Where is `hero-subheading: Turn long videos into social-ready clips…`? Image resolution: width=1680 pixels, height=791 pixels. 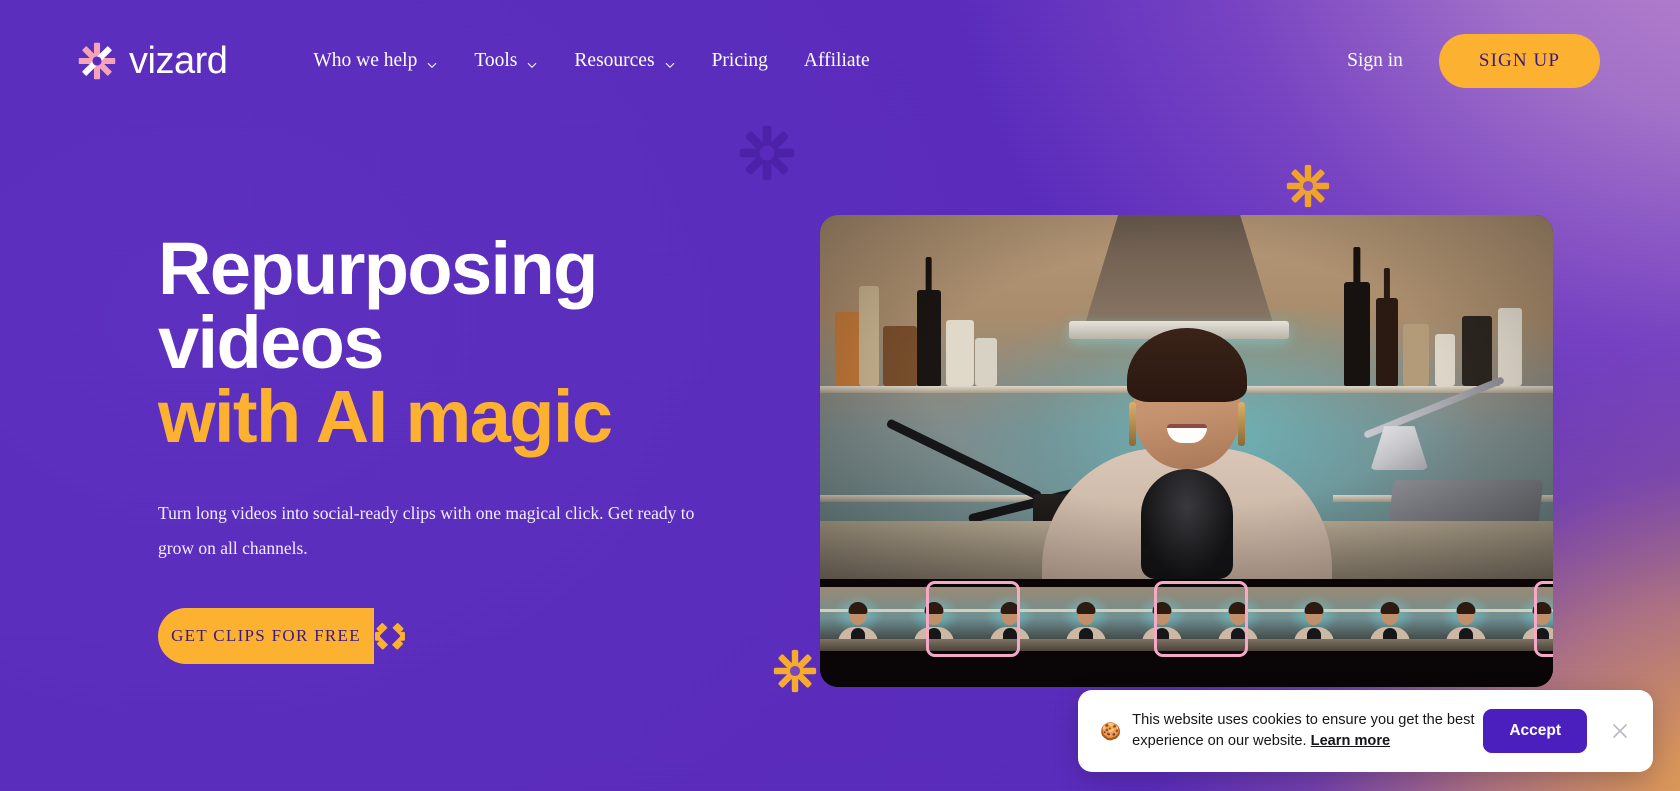 hero-subheading: Turn long videos into social-ready clips… is located at coordinates (426, 530).